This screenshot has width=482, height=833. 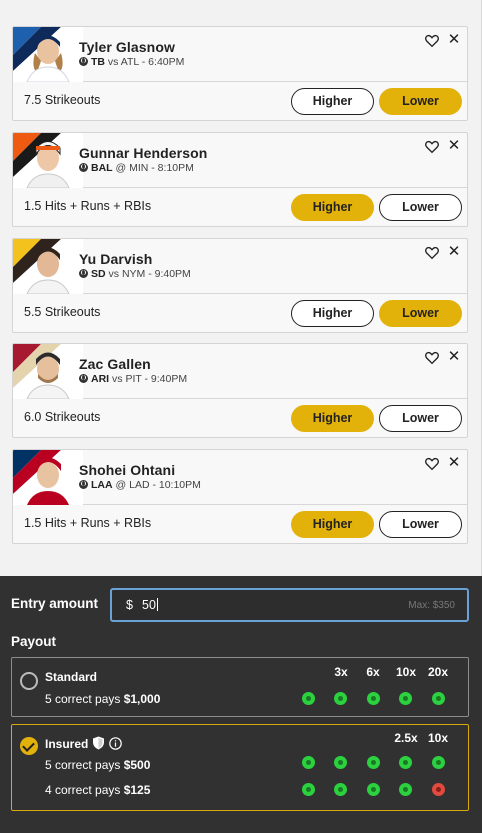 What do you see at coordinates (99, 743) in the screenshot?
I see `shield-icon` at bounding box center [99, 743].